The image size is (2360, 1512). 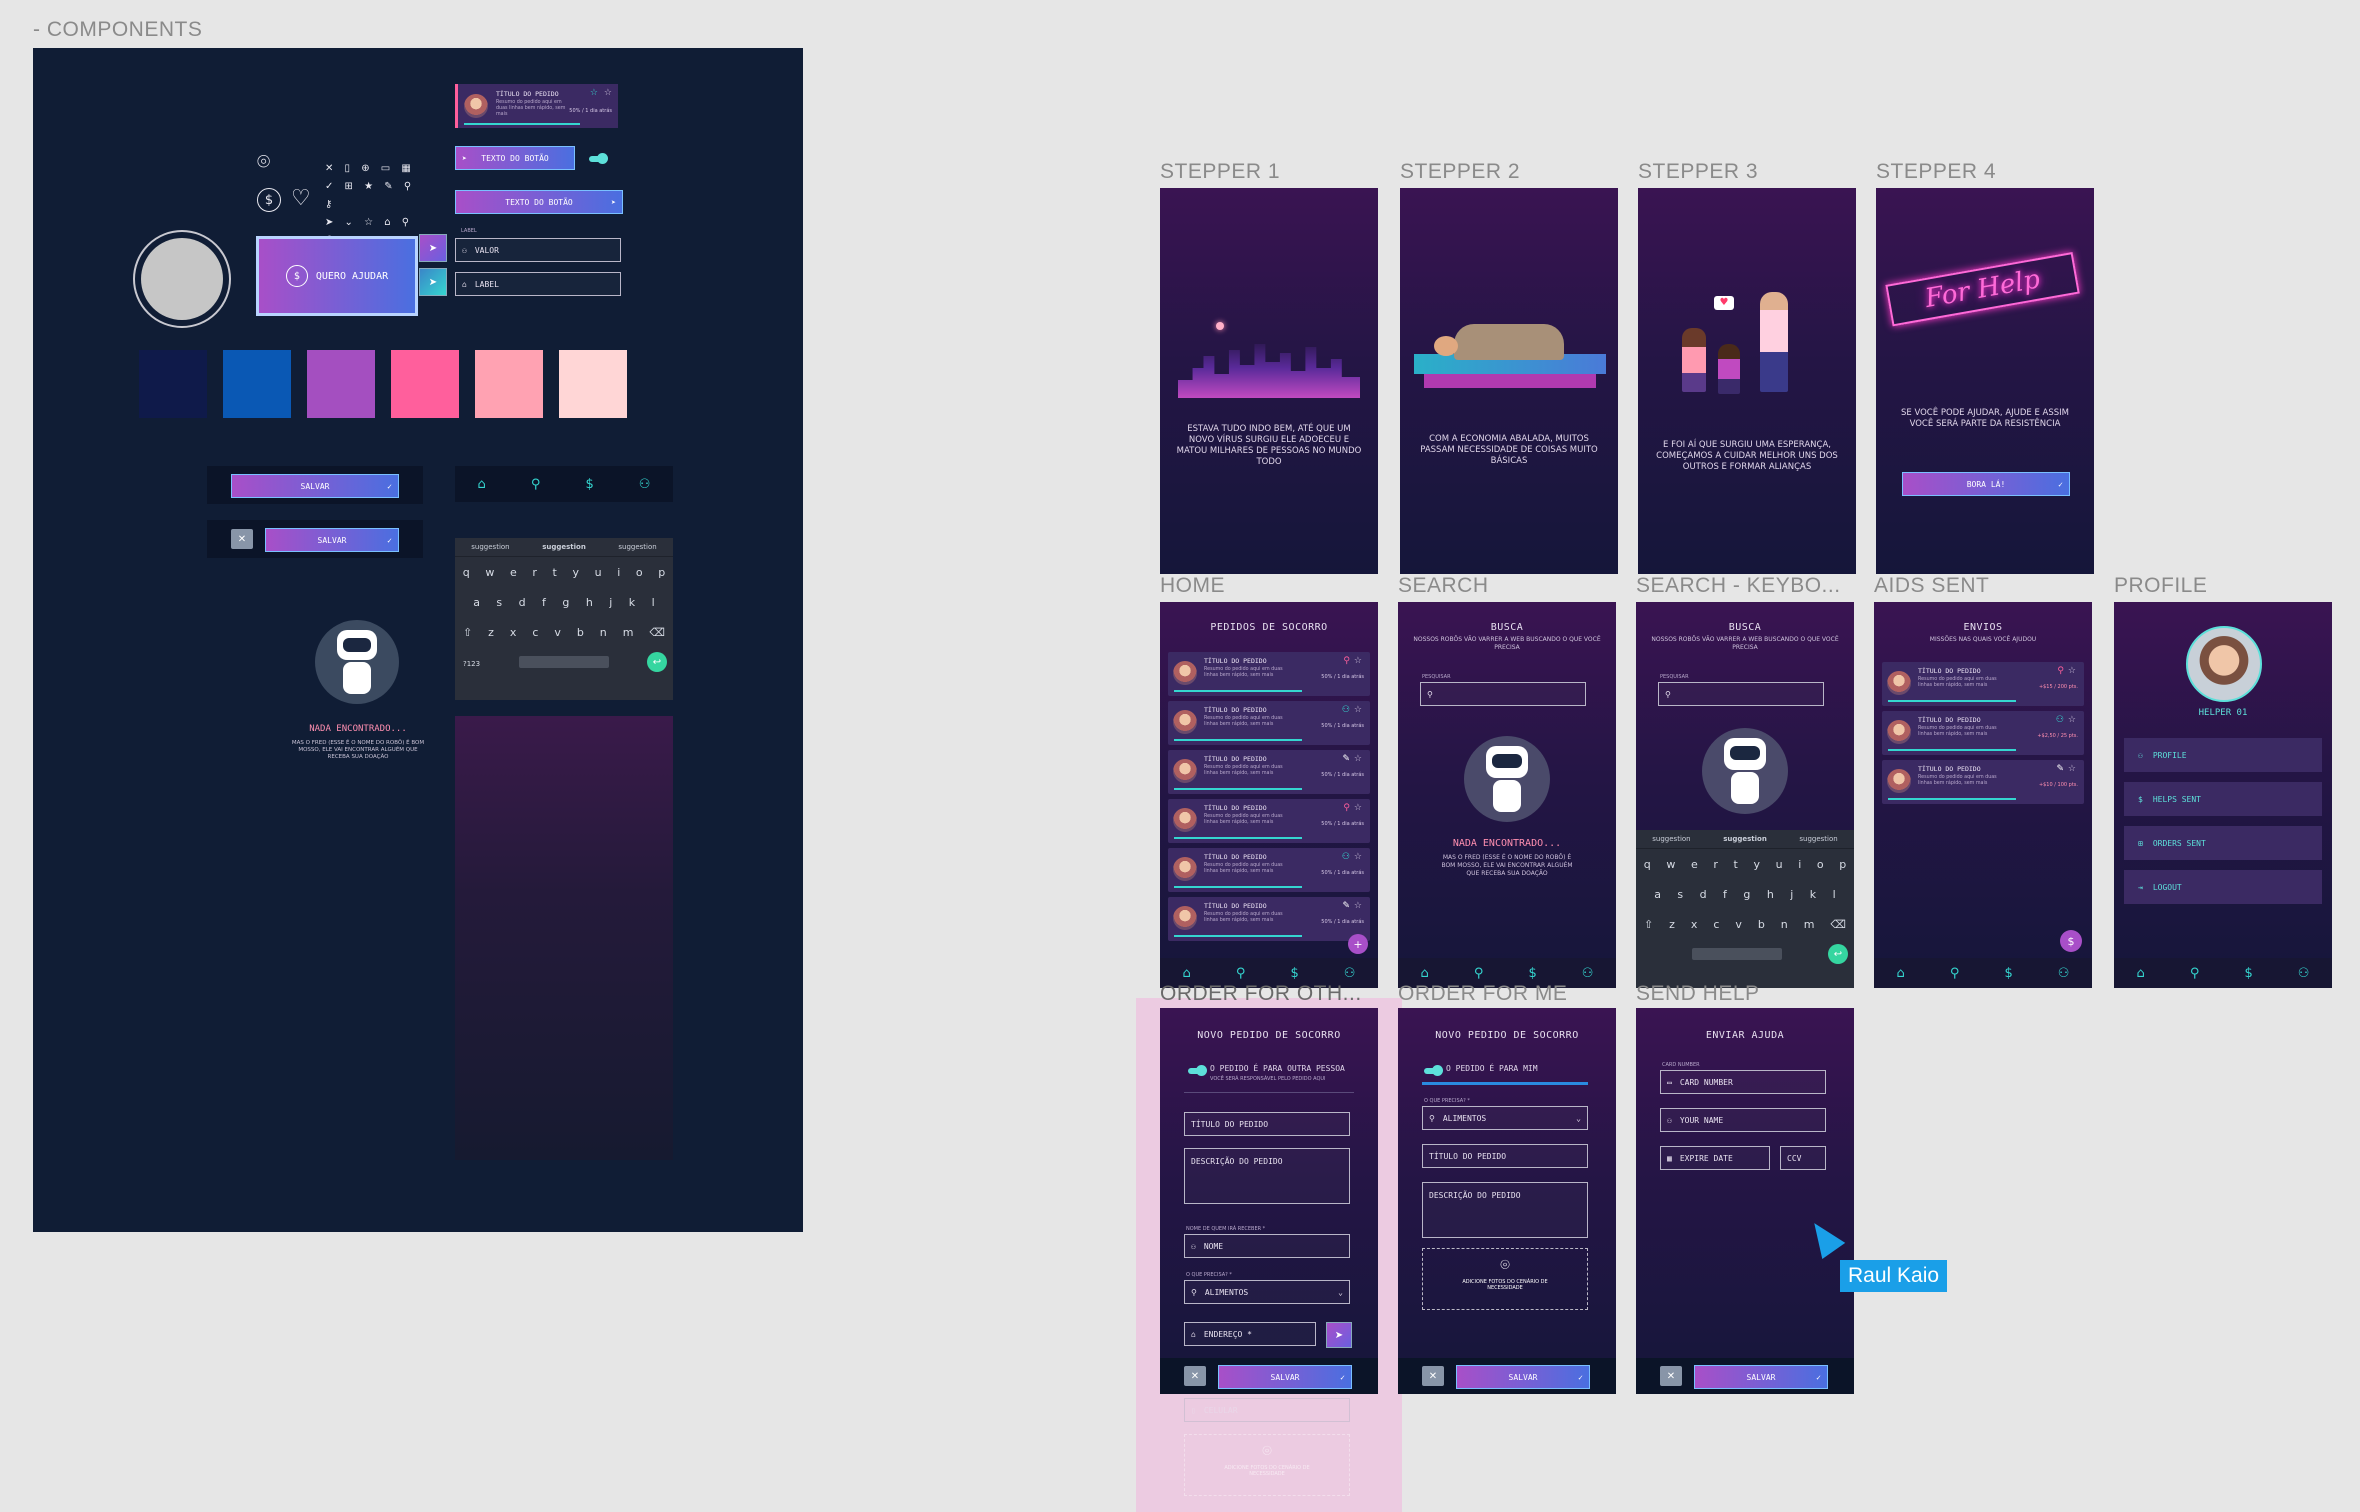 What do you see at coordinates (433, 282) in the screenshot?
I see `send-button-teal: ➤` at bounding box center [433, 282].